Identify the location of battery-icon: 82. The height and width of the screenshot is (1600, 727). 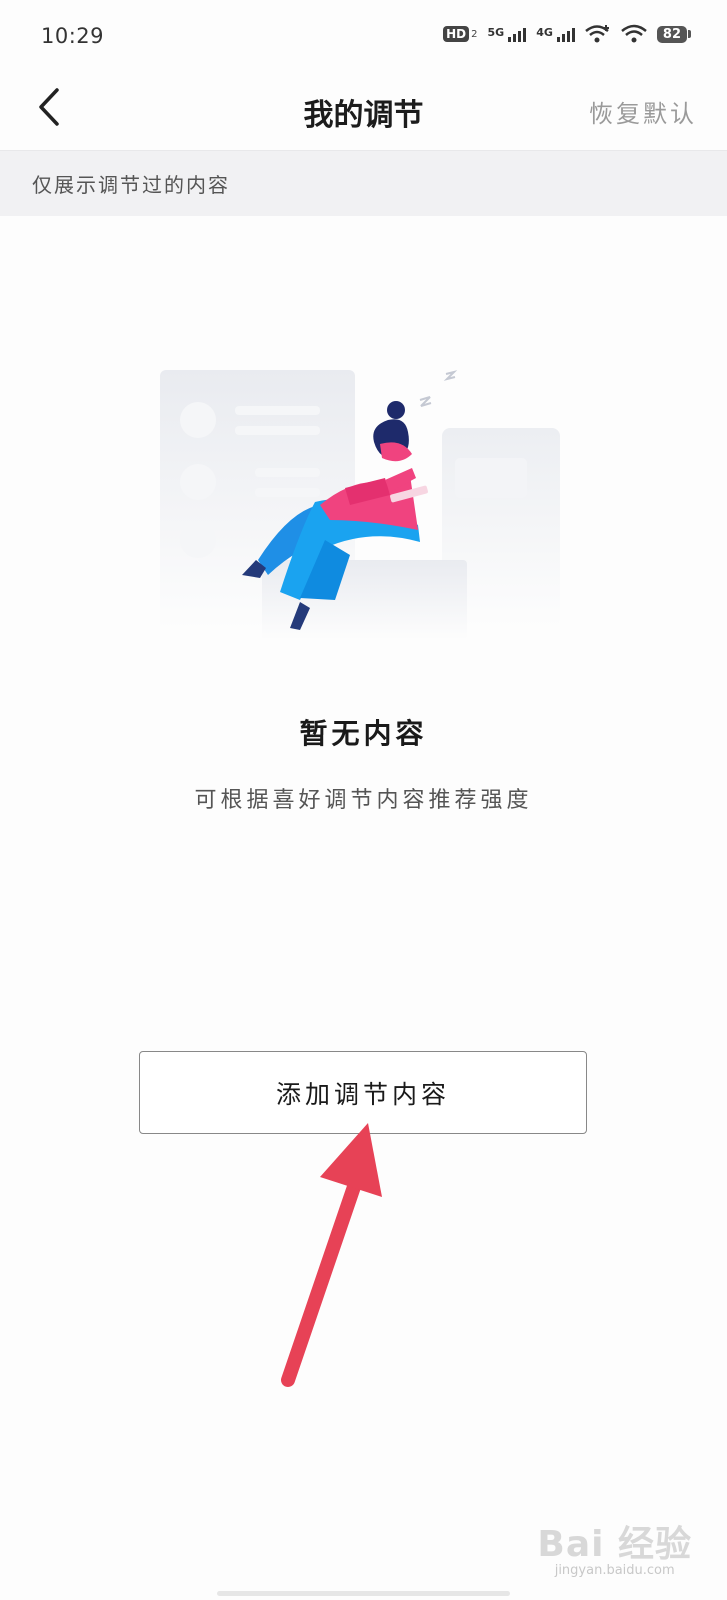
(673, 34).